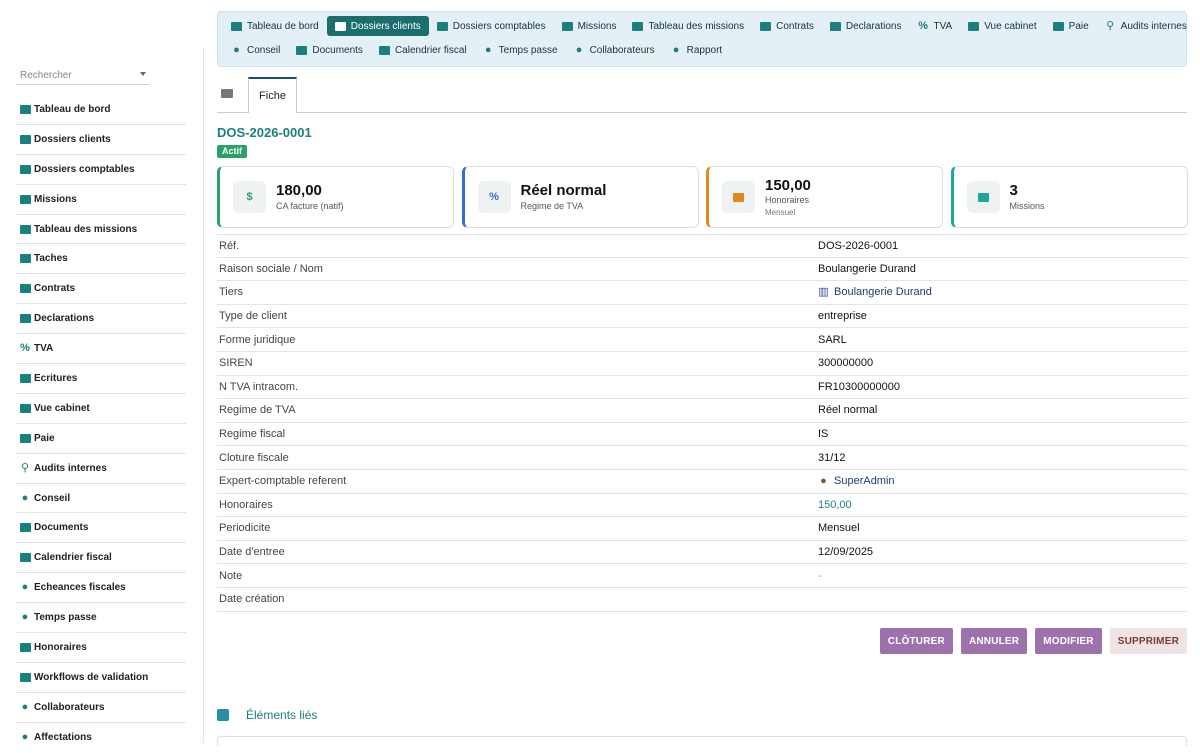 This screenshot has height=753, width=1200. What do you see at coordinates (101, 409) in the screenshot?
I see `sidebar-item-vue-cabinet: Vue cabinet` at bounding box center [101, 409].